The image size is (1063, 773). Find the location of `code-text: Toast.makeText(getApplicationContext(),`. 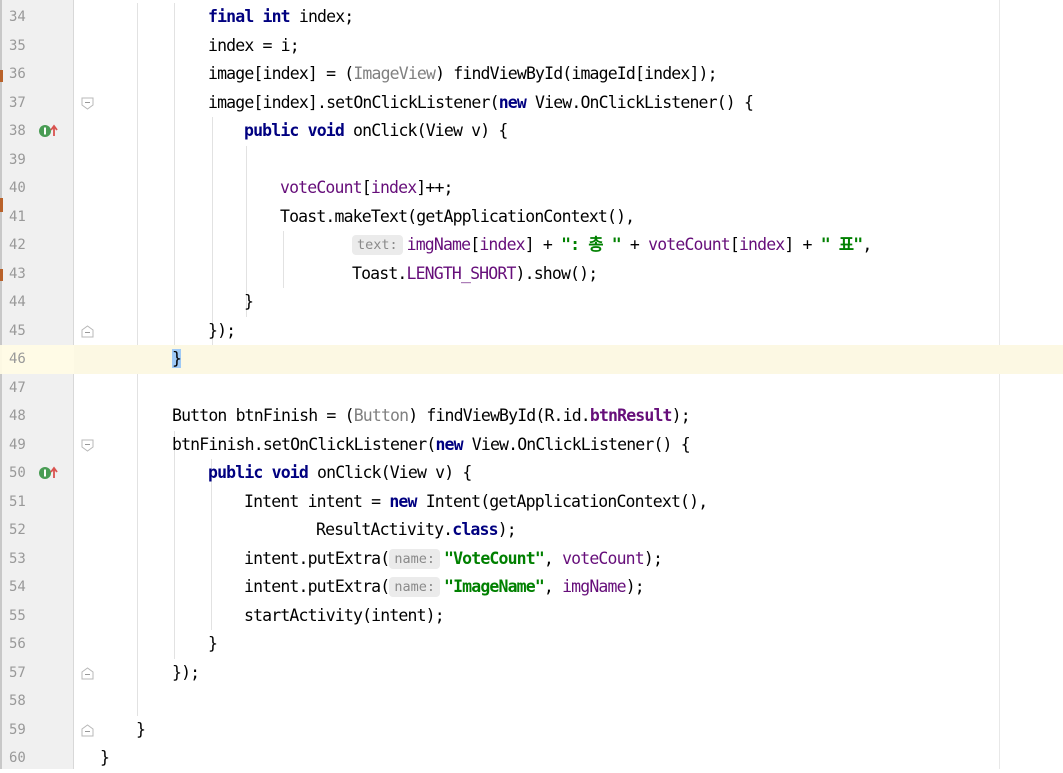

code-text: Toast.makeText(getApplicationContext(), is located at coordinates (457, 217).